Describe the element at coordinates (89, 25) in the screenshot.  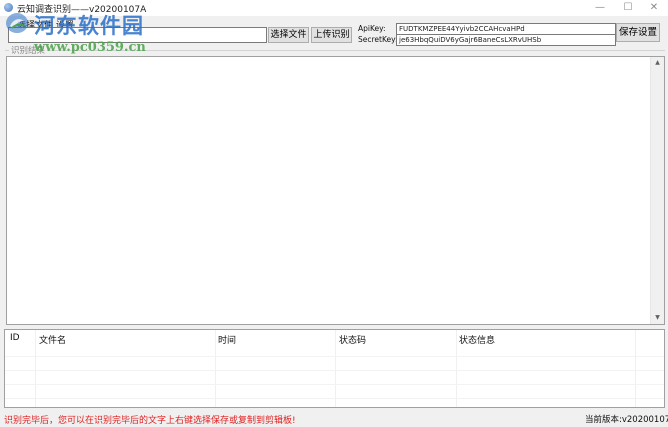
I see `watermark-text: 河东软件园` at that location.